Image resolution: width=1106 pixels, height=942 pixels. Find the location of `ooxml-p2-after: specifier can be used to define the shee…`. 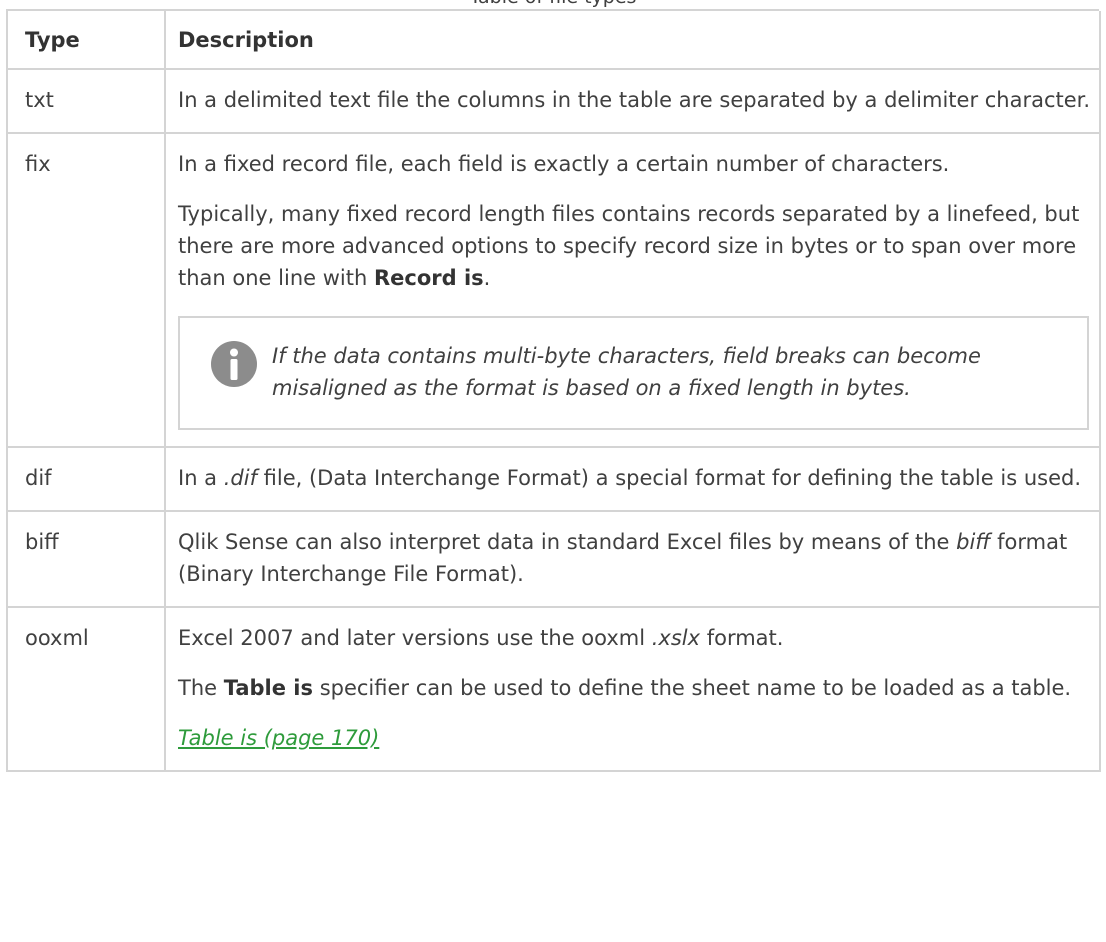

ooxml-p2-after: specifier can be used to define the shee… is located at coordinates (692, 688).